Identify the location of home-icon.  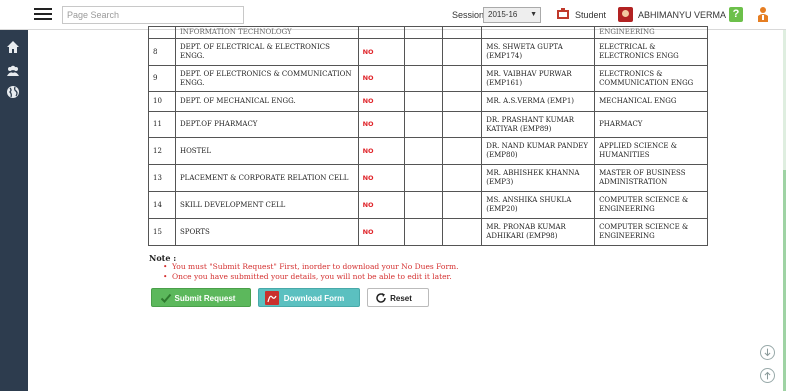
(13, 47).